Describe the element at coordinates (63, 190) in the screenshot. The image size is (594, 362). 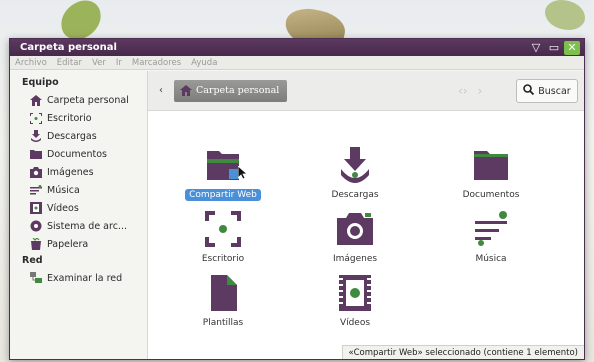
I see `sidebar-item-label: Música` at that location.